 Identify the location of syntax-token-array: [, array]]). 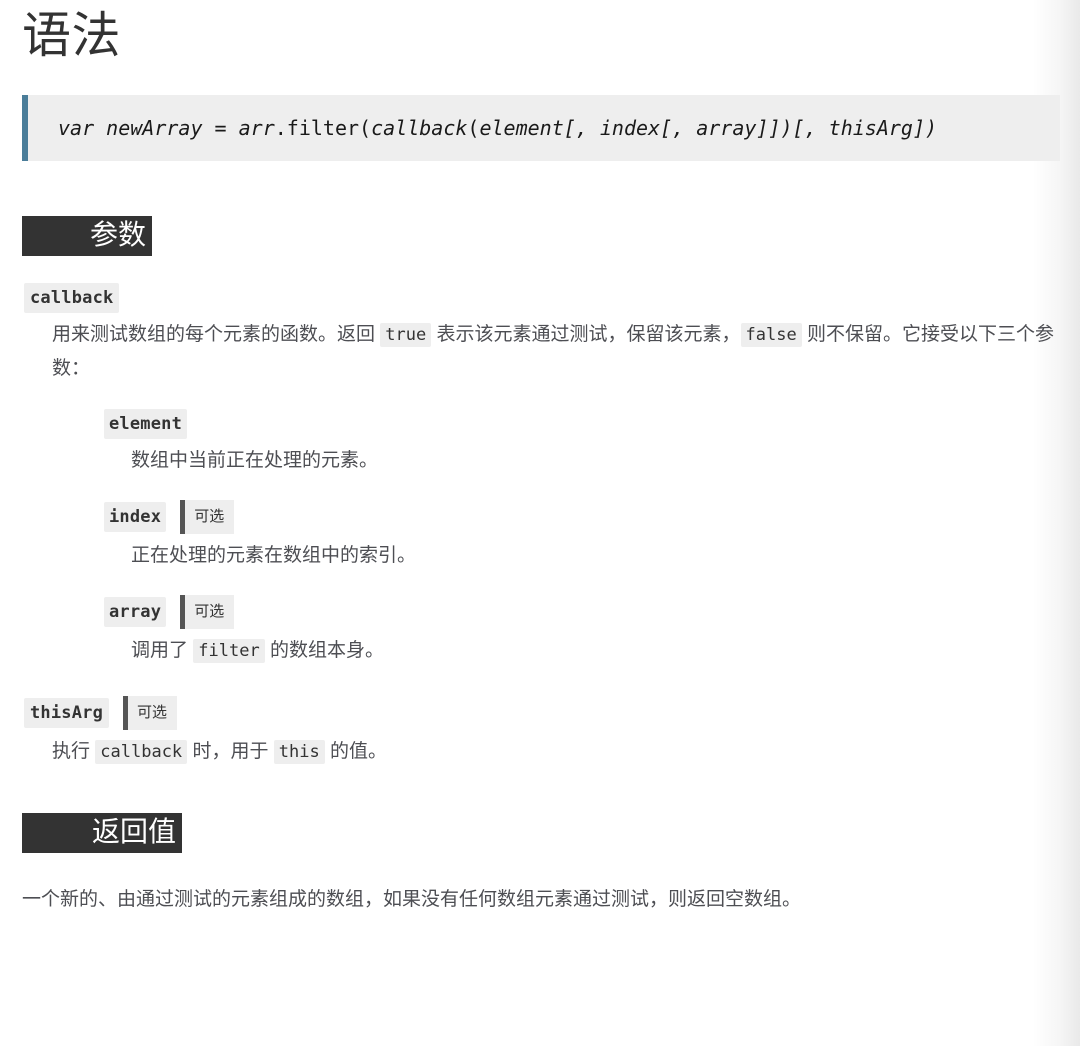
(726, 128).